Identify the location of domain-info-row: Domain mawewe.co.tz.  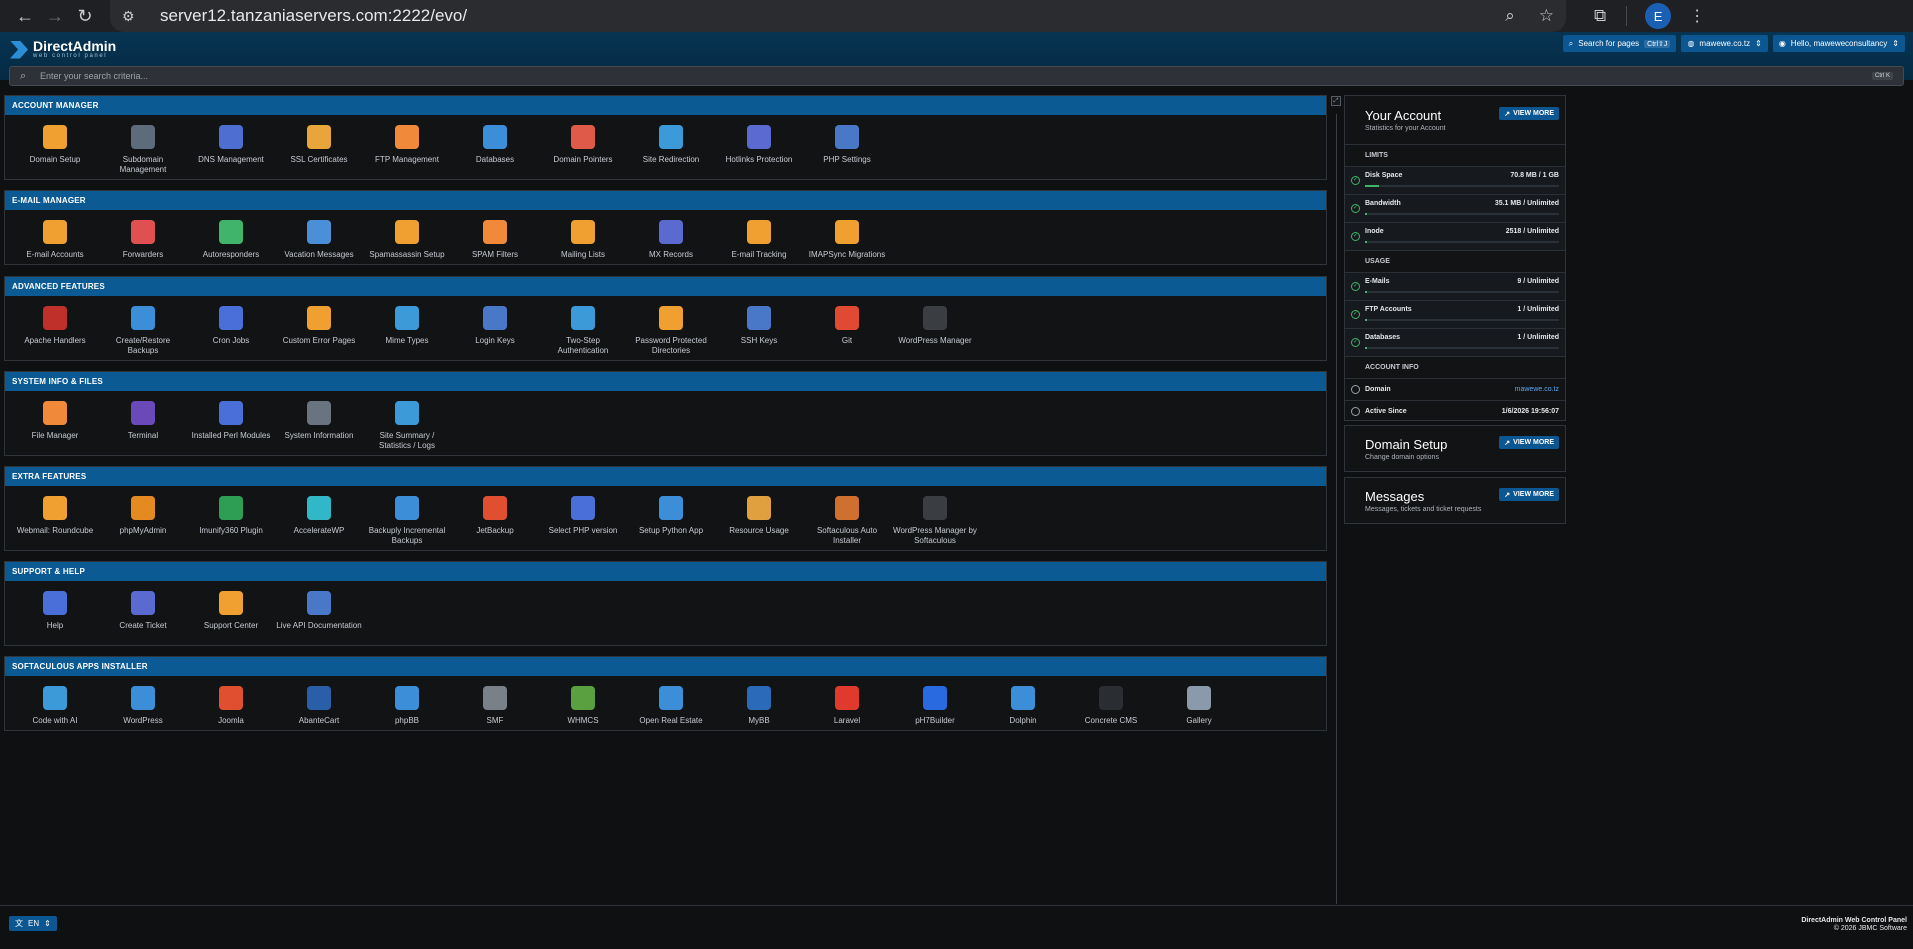
(1455, 389).